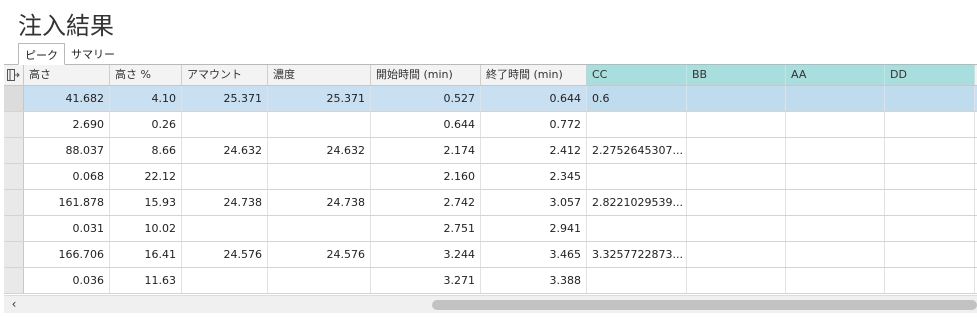  Describe the element at coordinates (426, 98) in the screenshot. I see `table-cell: 0.527` at that location.